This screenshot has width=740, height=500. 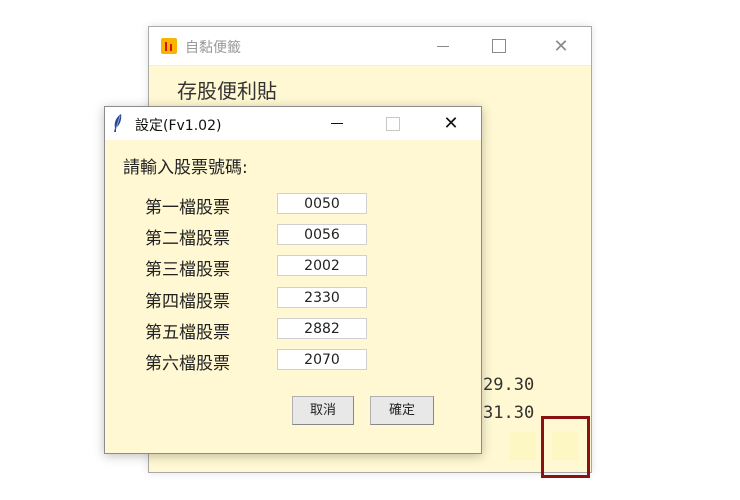 I want to click on price-value: 31.30, so click(x=509, y=413).